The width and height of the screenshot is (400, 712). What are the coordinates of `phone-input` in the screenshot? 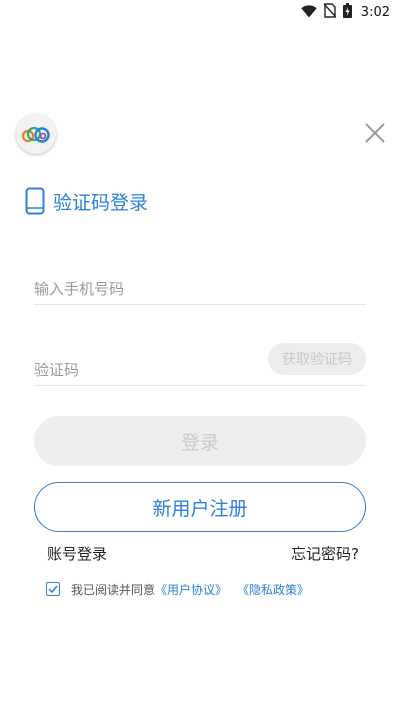 It's located at (200, 289).